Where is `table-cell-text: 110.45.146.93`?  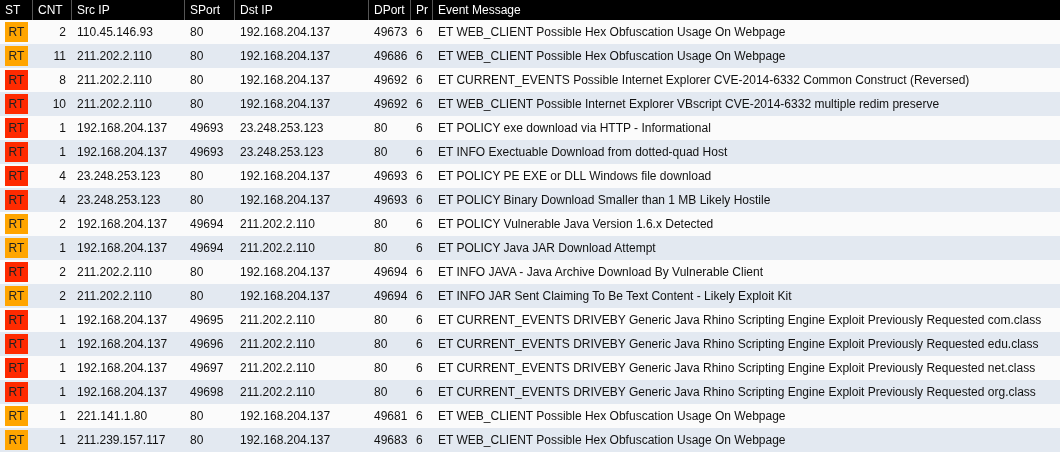
table-cell-text: 110.45.146.93 is located at coordinates (115, 32).